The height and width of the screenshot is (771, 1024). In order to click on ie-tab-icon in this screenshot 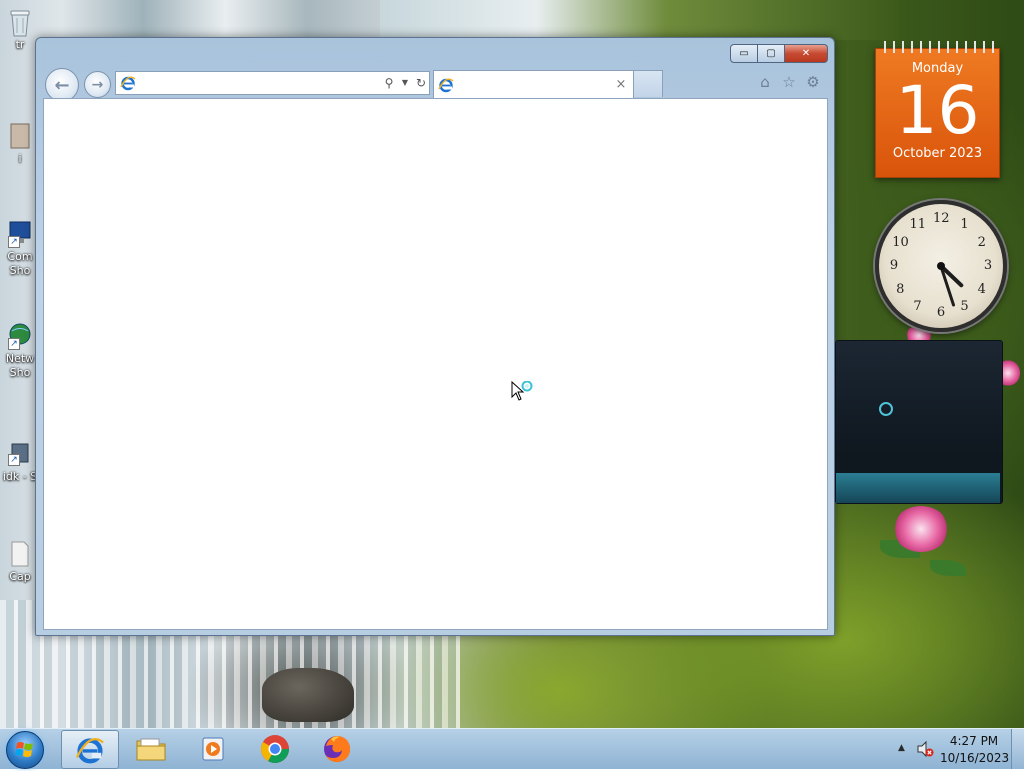, I will do `click(446, 85)`.